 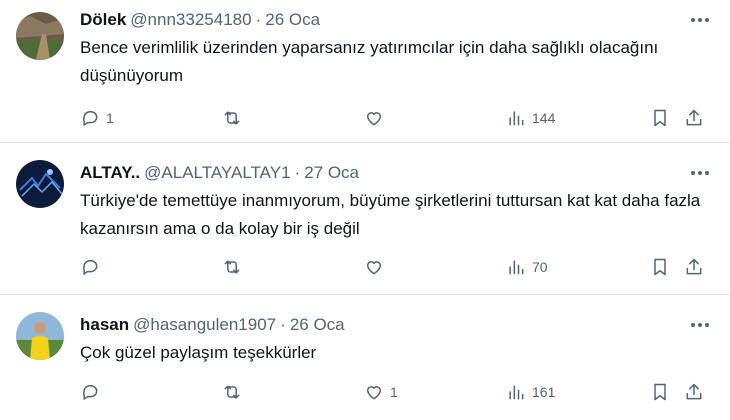 What do you see at coordinates (110, 118) in the screenshot?
I see `reply-count: 1` at bounding box center [110, 118].